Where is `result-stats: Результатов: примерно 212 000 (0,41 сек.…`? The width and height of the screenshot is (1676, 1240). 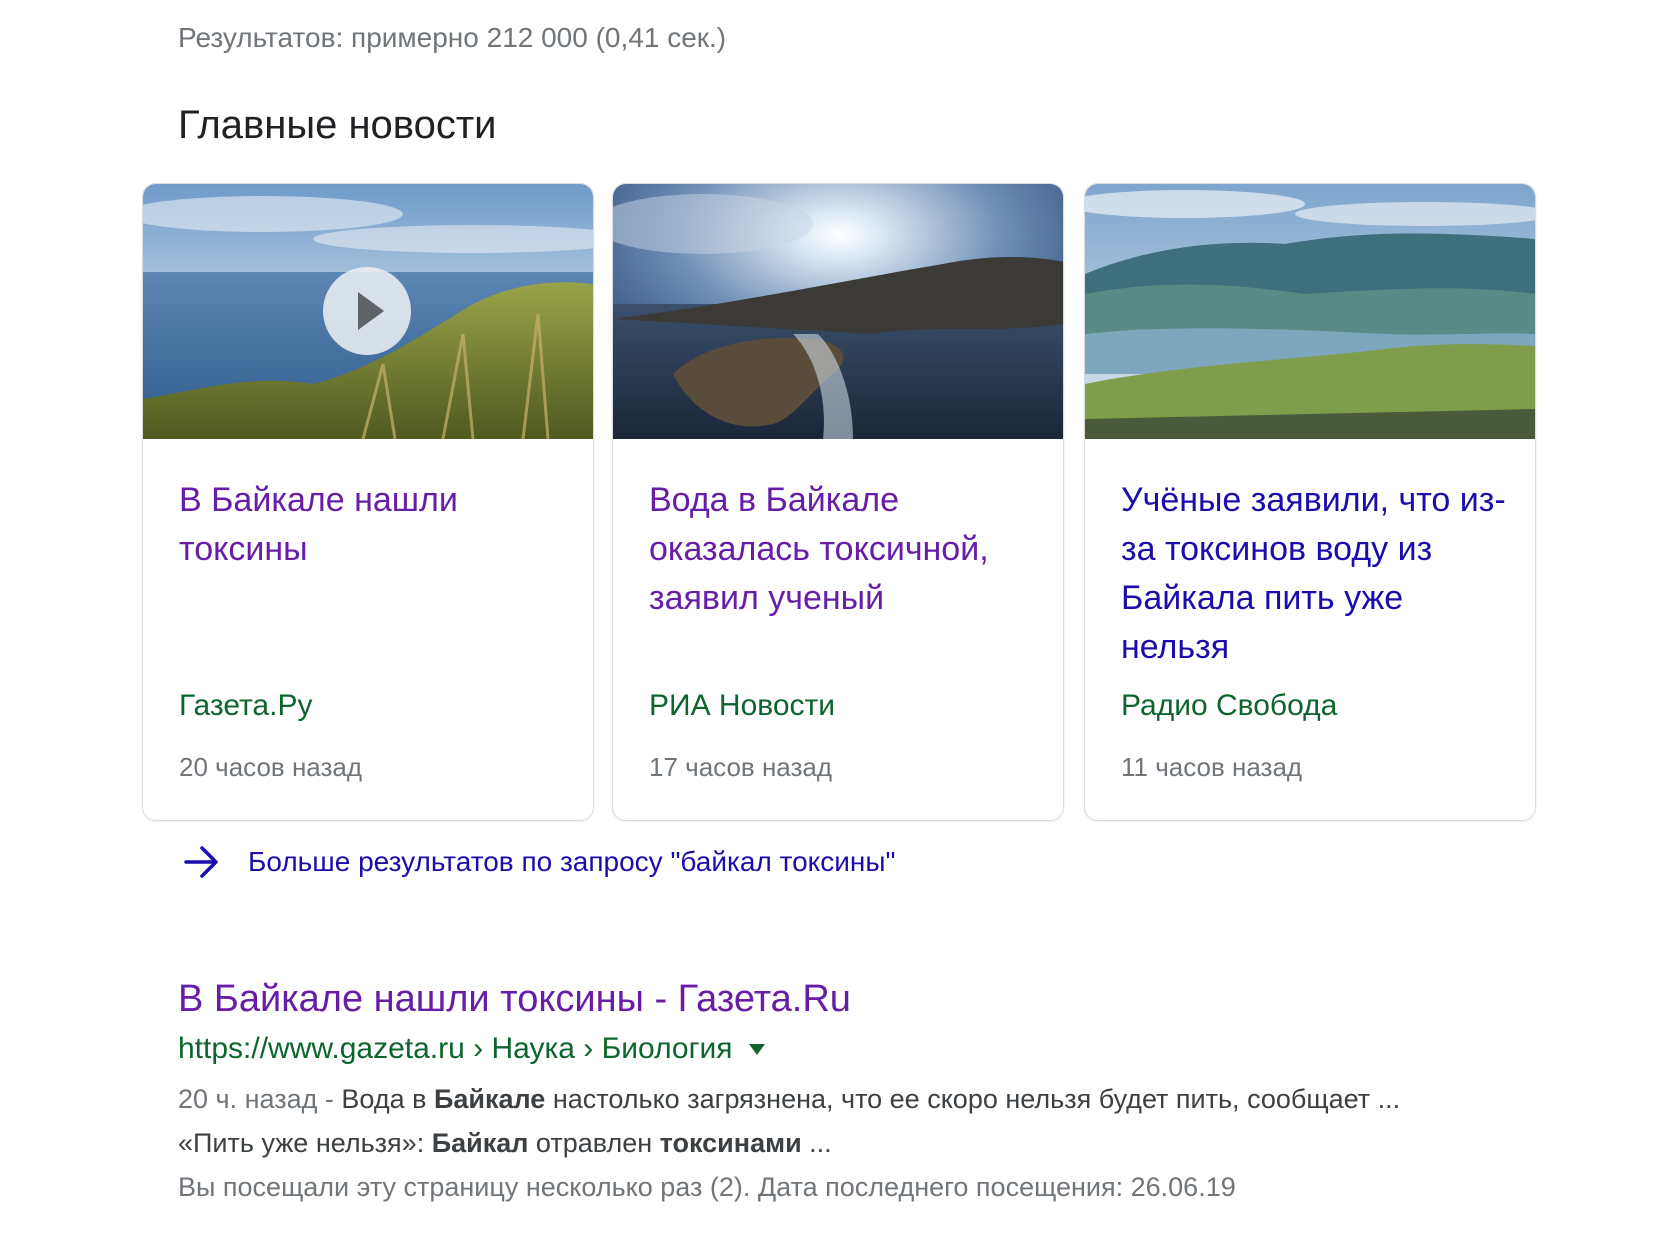
result-stats: Результатов: примерно 212 000 (0,41 сек.… is located at coordinates (452, 37).